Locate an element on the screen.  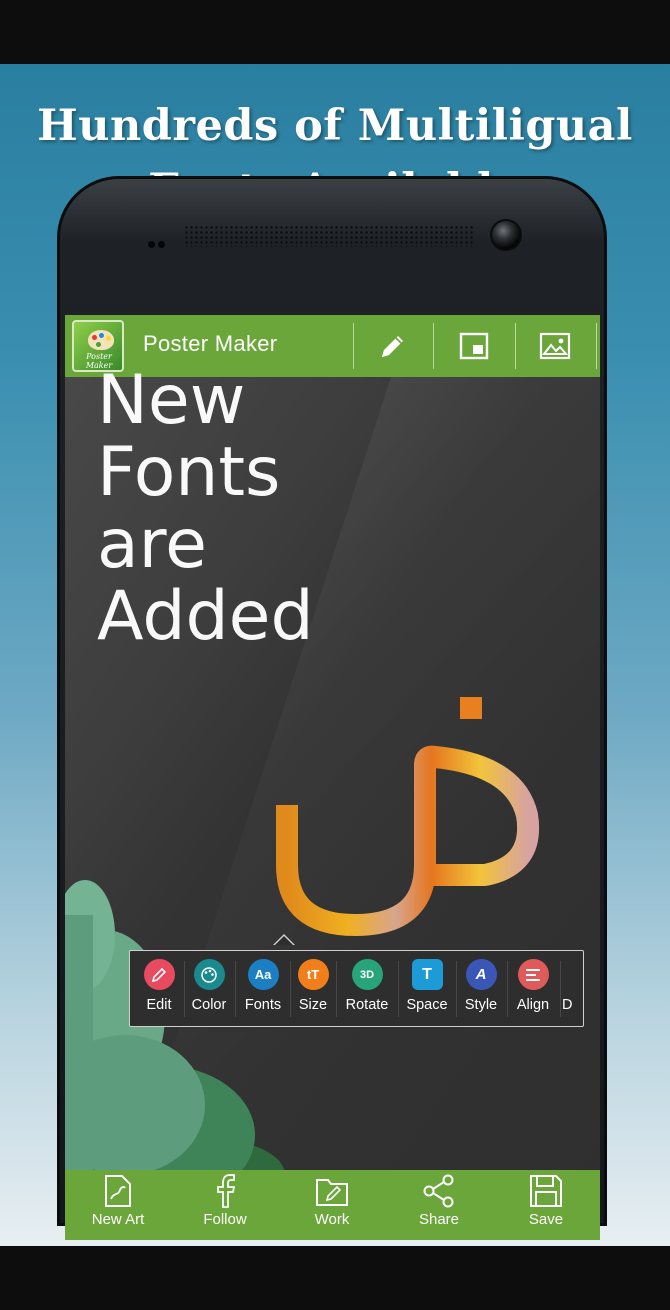
nav-share: Share is located at coordinates (439, 1206).